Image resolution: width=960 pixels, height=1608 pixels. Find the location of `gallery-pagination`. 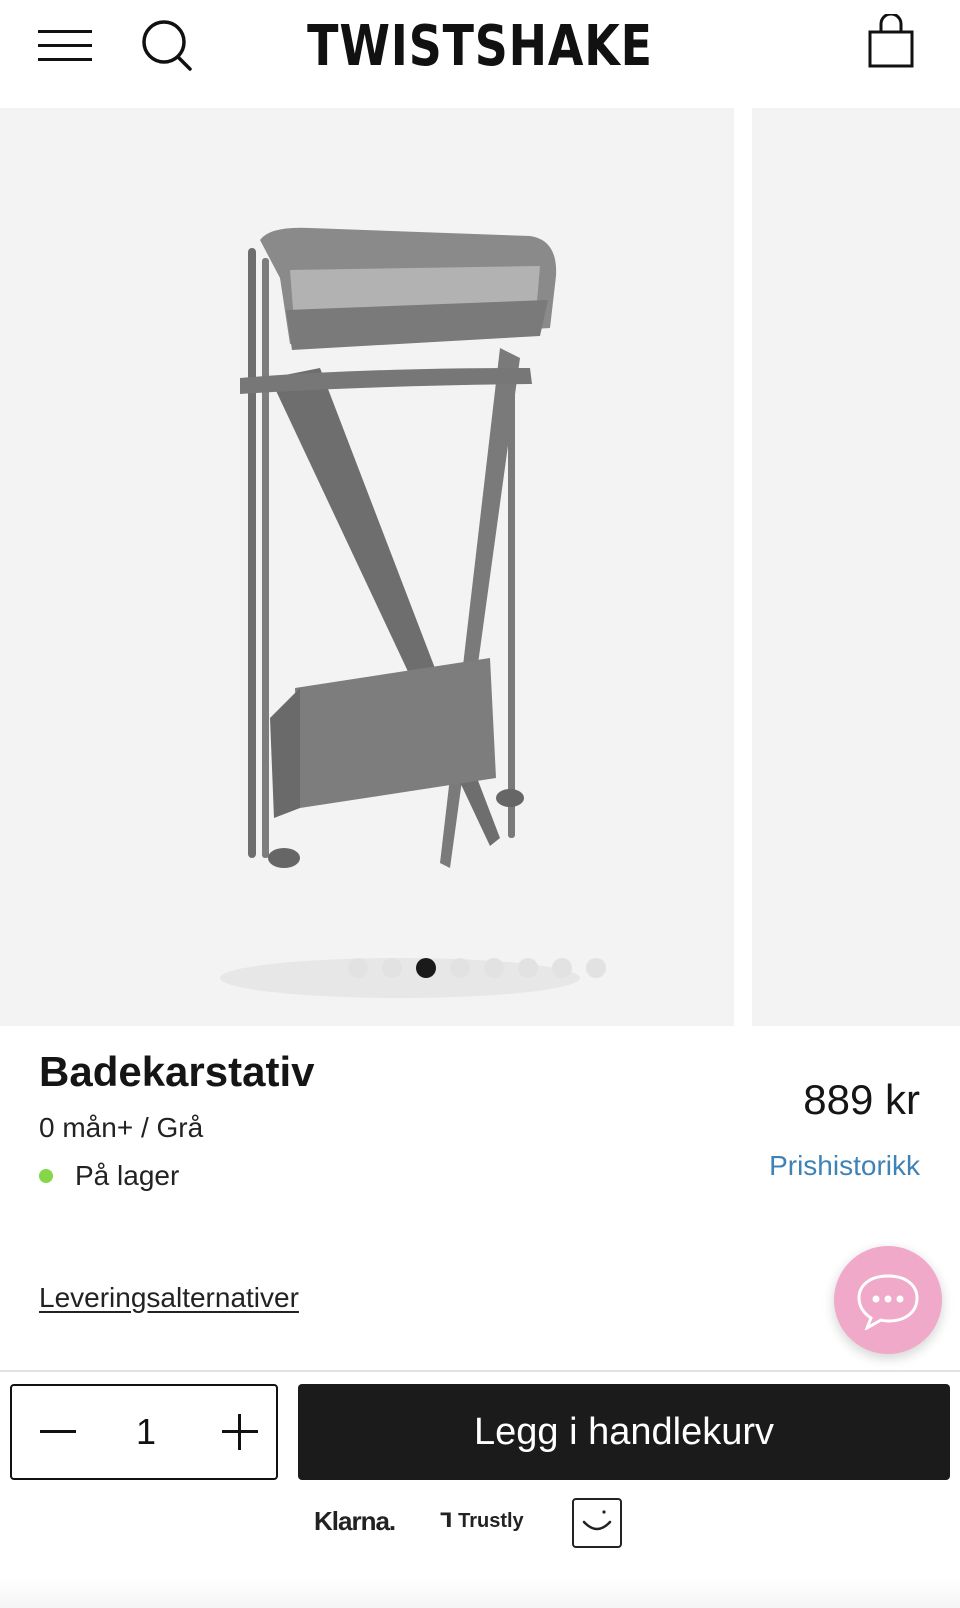

gallery-pagination is located at coordinates (477, 968).